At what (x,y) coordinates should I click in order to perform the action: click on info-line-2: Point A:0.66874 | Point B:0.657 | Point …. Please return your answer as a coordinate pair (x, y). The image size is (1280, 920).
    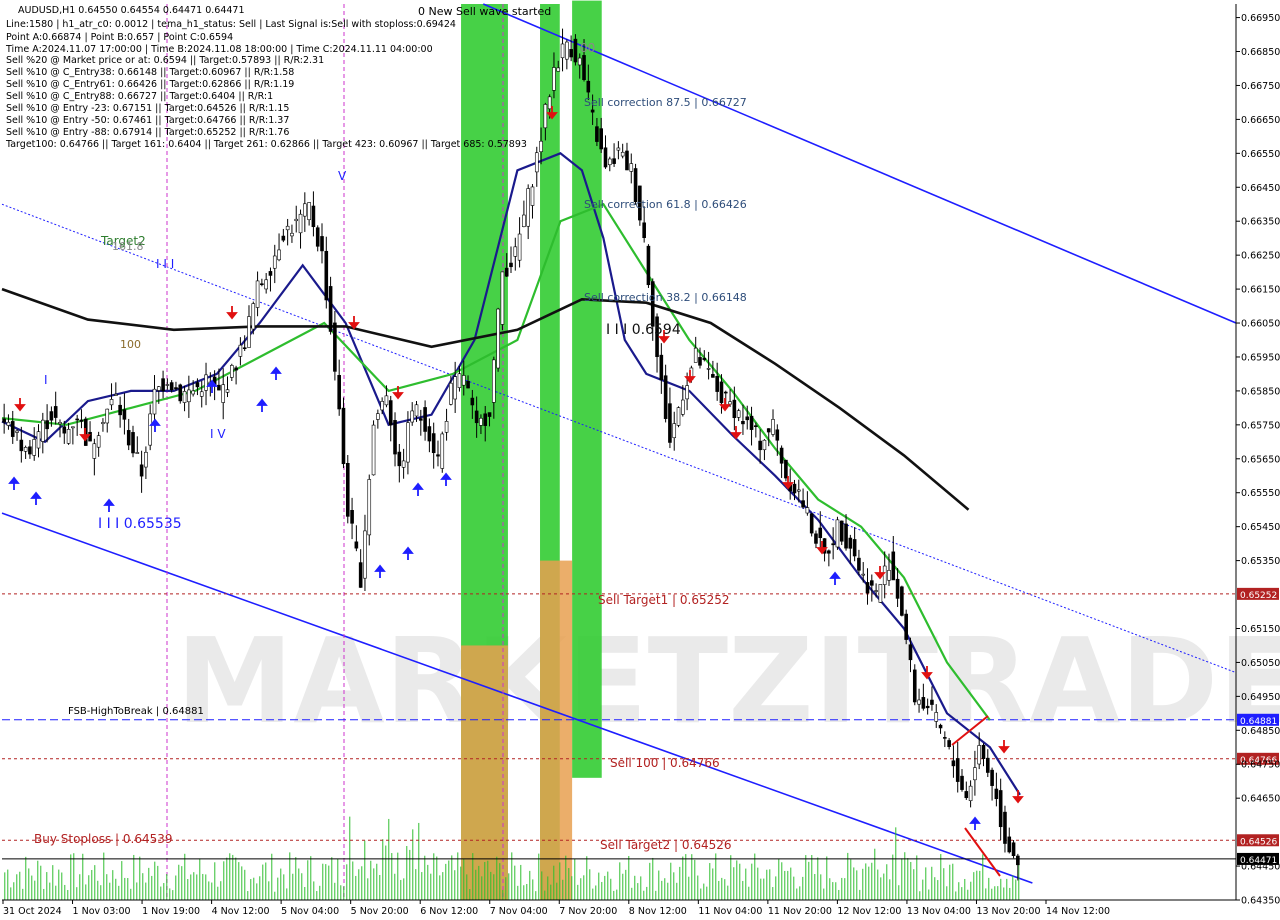
    Looking at the image, I should click on (119, 37).